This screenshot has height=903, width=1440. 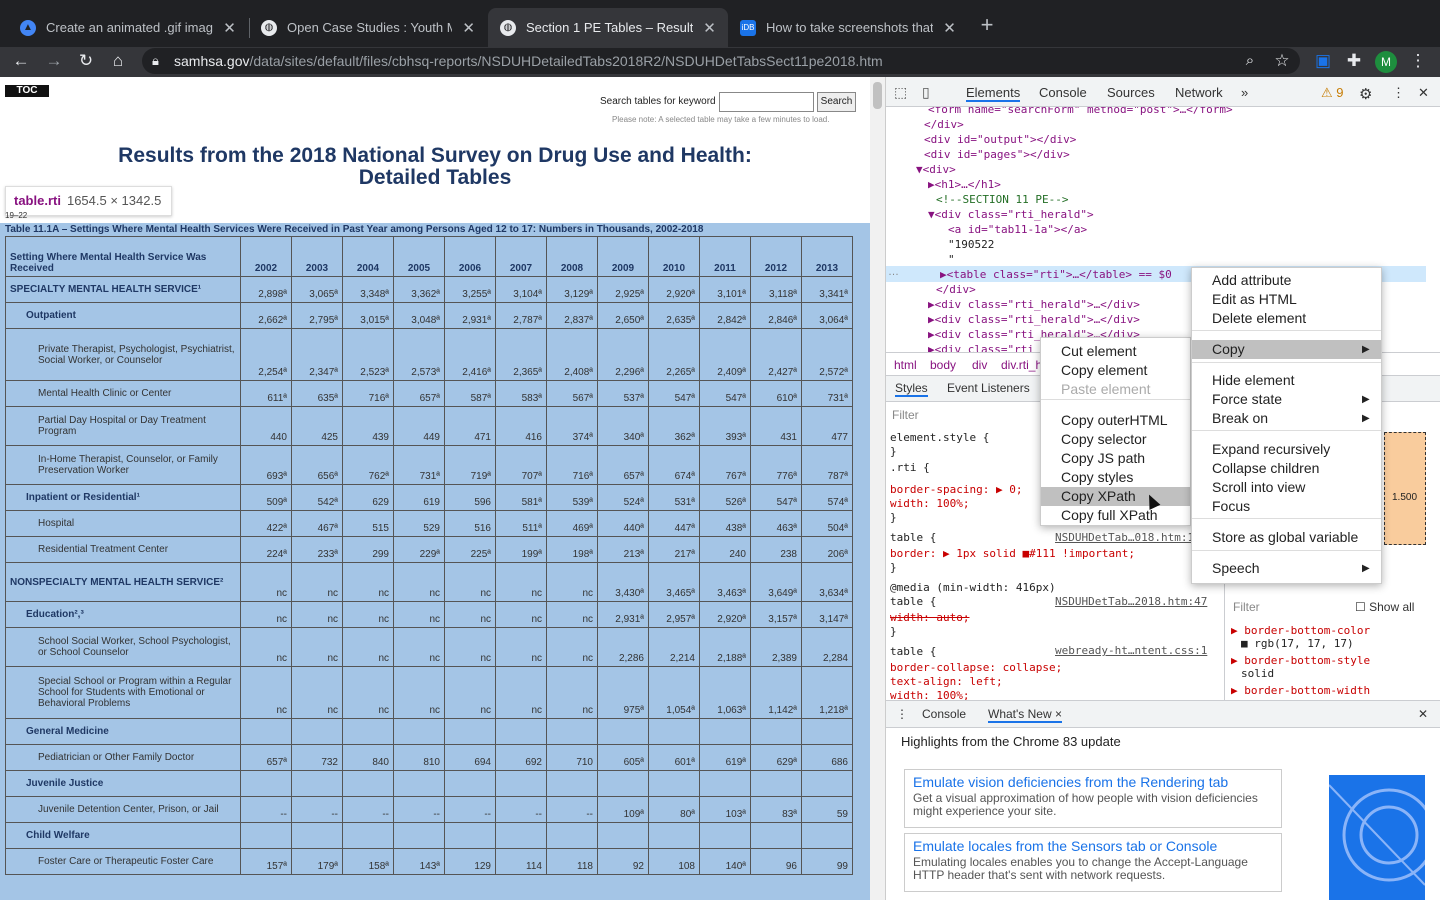 What do you see at coordinates (1286, 280) in the screenshot?
I see `menu-item-add-attribute: Add attribute` at bounding box center [1286, 280].